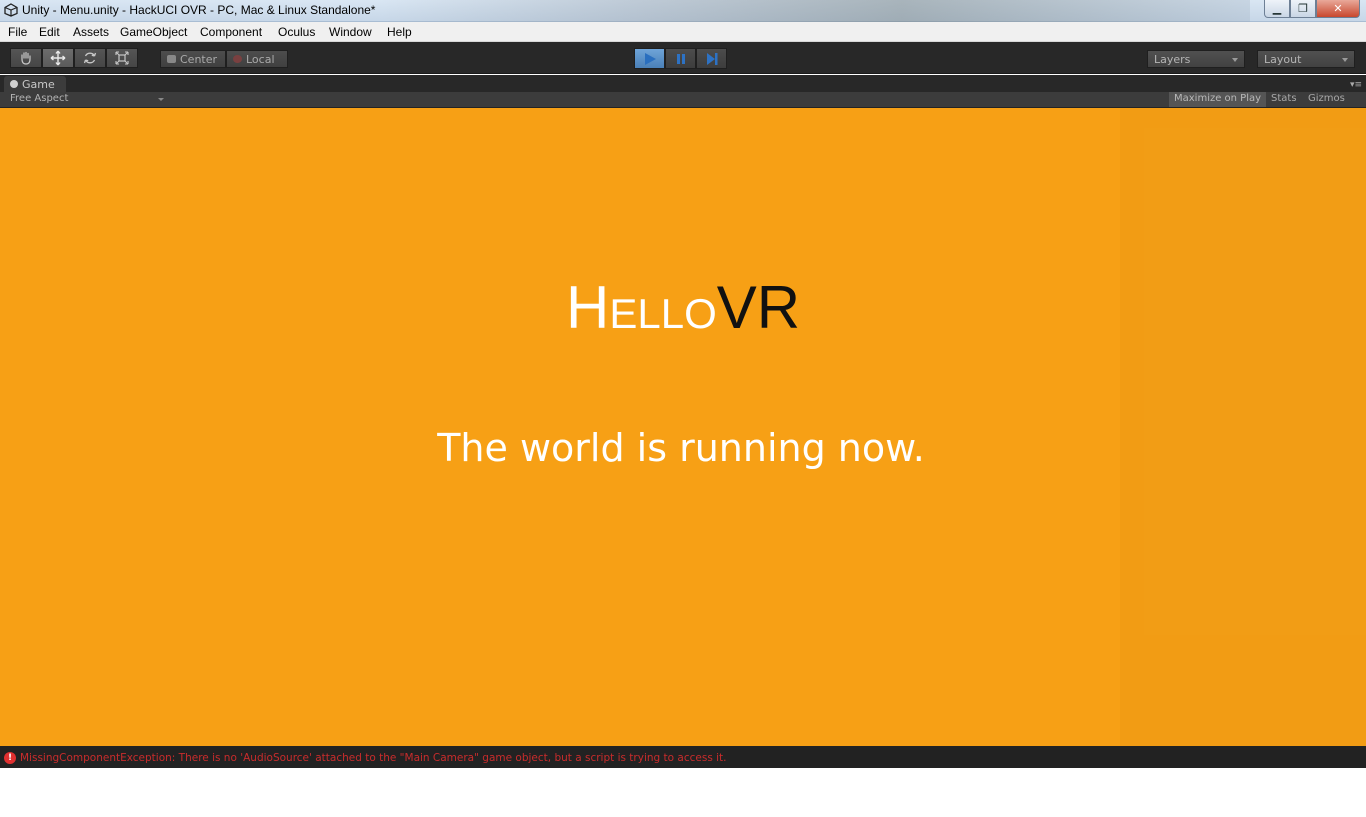 Image resolution: width=1366 pixels, height=817 pixels. I want to click on step-icon, so click(711, 58).